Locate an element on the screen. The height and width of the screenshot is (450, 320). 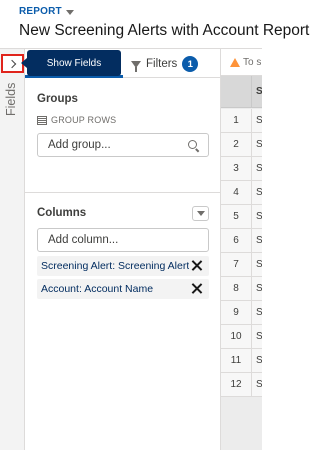
table-row: 8S is located at coordinates (241, 289).